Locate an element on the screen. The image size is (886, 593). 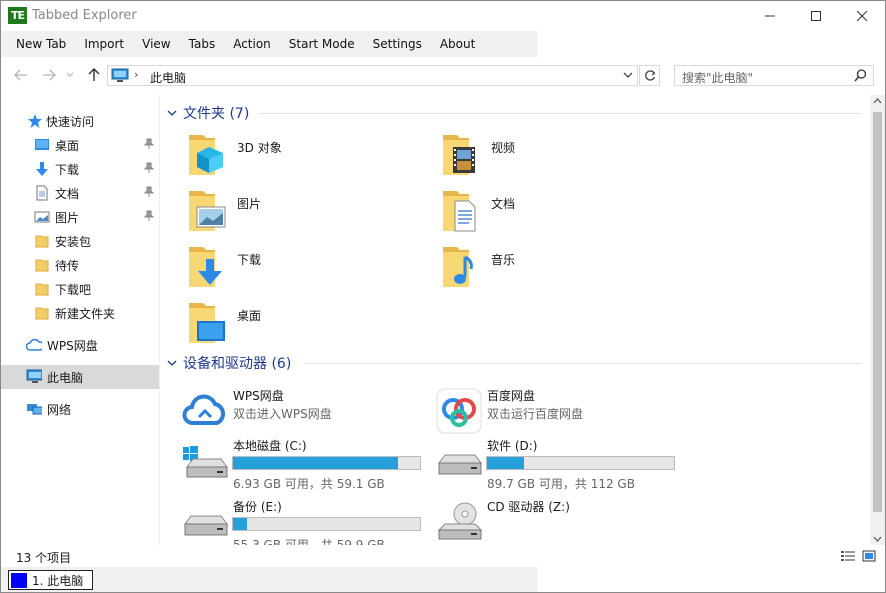
menu-settings: Settings is located at coordinates (397, 44).